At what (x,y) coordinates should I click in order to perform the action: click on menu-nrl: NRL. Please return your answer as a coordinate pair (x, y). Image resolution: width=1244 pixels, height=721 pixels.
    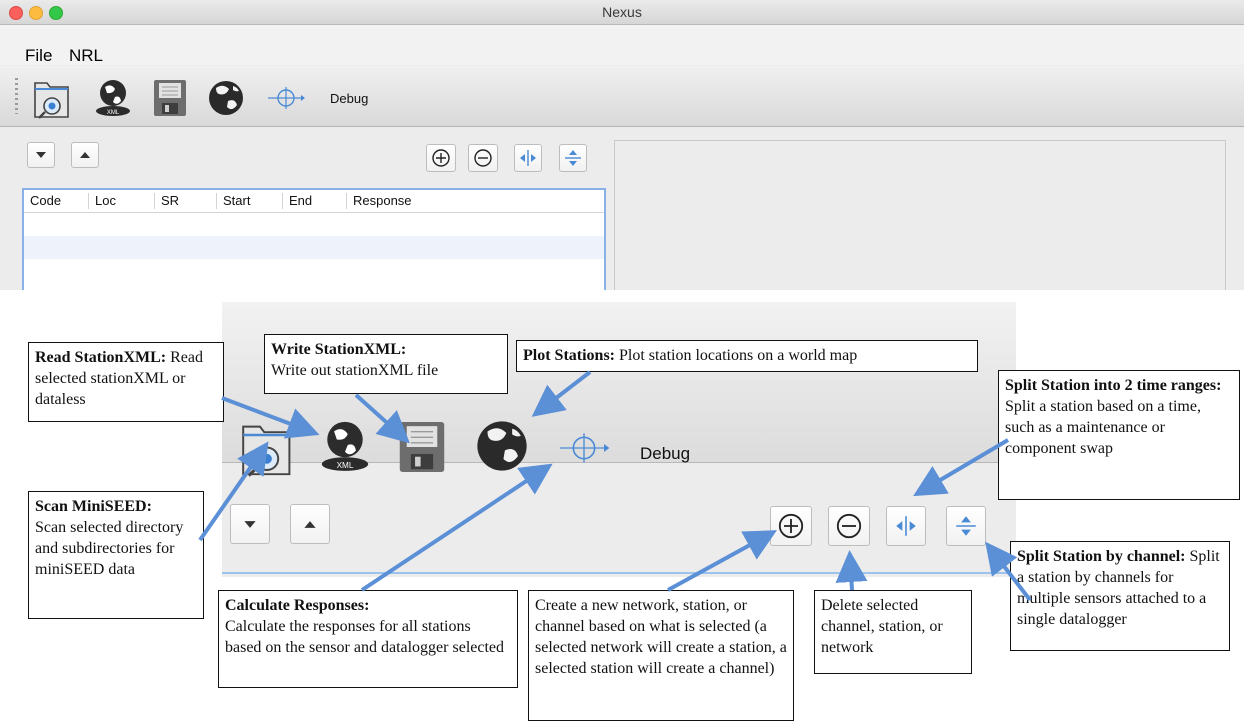
    Looking at the image, I should click on (86, 56).